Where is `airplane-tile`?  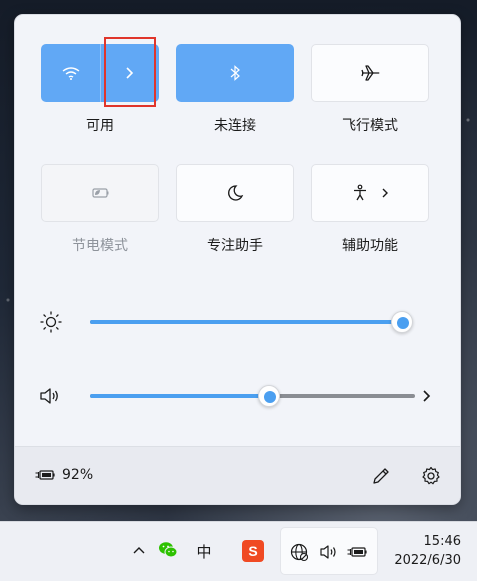
airplane-tile is located at coordinates (370, 73).